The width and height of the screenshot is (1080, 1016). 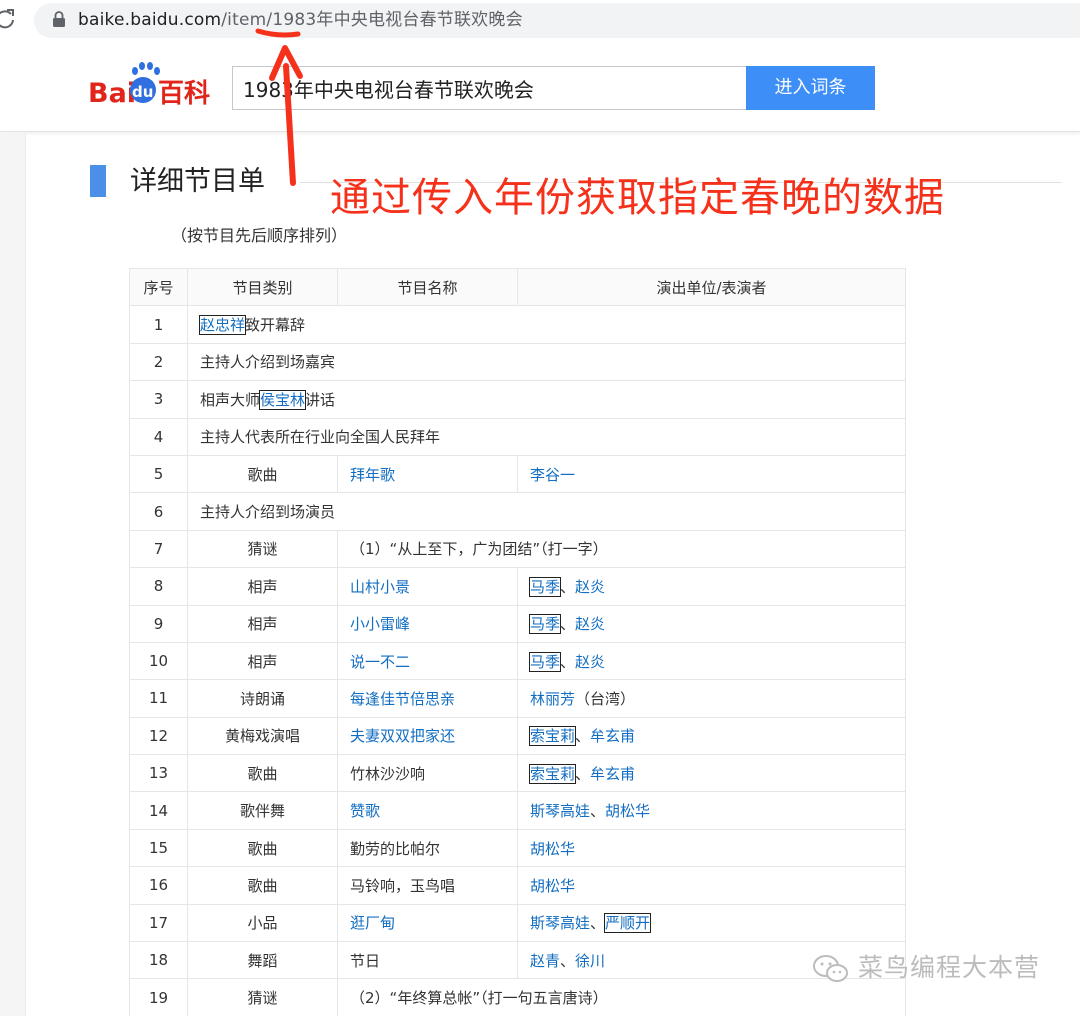 What do you see at coordinates (427, 623) in the screenshot?
I see `program-name: 小小雷峰` at bounding box center [427, 623].